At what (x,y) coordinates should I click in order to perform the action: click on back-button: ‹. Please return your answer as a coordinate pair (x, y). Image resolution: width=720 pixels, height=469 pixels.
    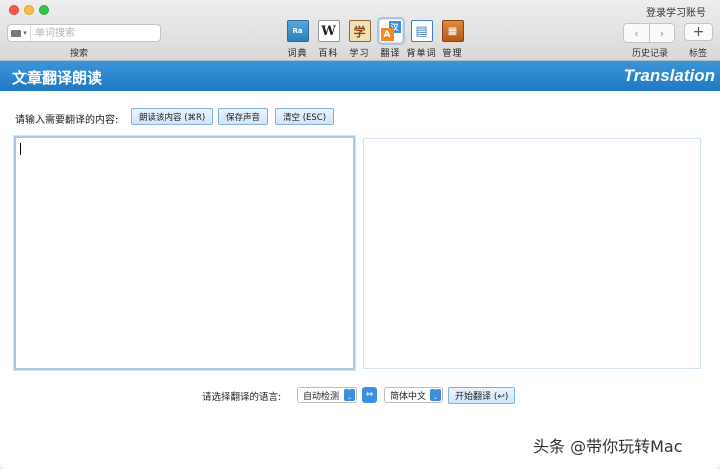
    Looking at the image, I should click on (636, 33).